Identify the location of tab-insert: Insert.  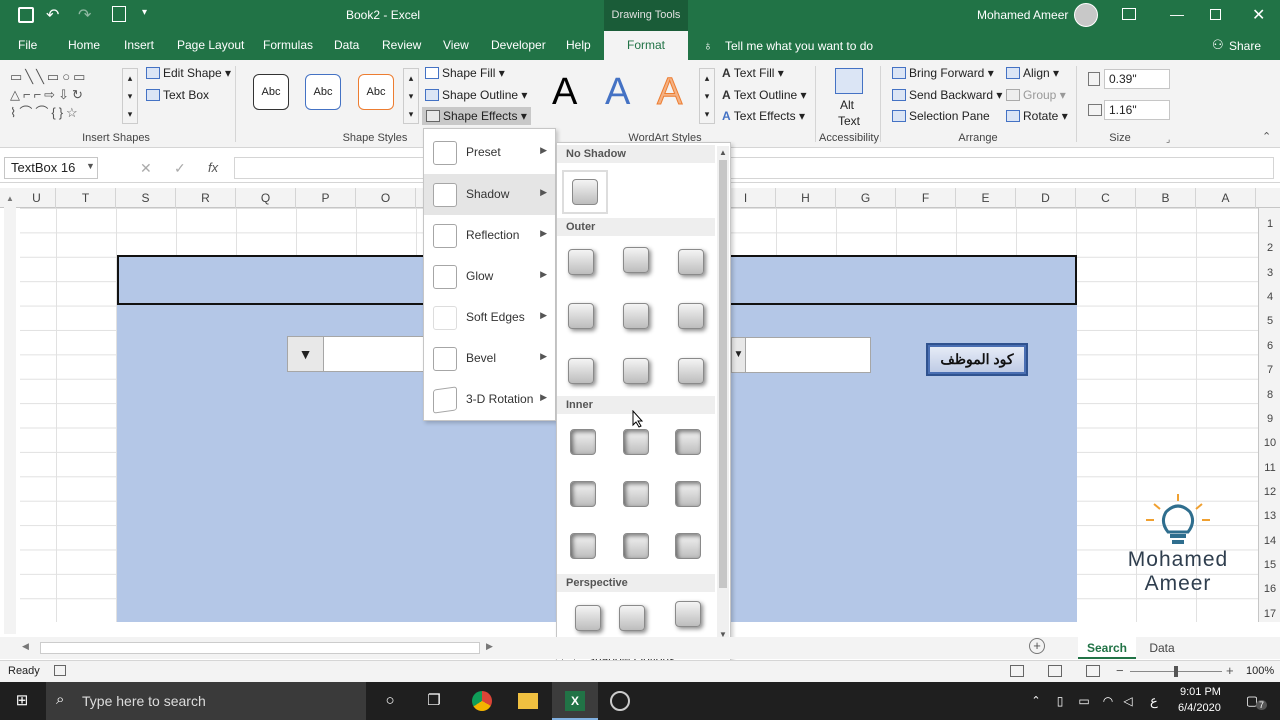
(139, 45).